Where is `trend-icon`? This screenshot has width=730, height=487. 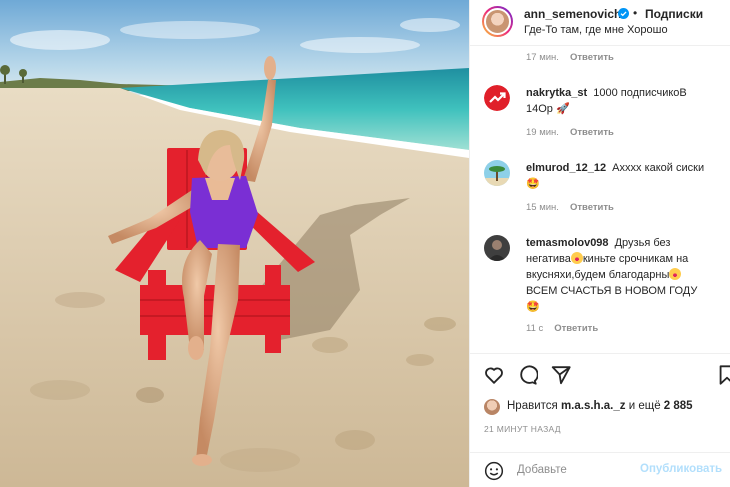 trend-icon is located at coordinates (497, 98).